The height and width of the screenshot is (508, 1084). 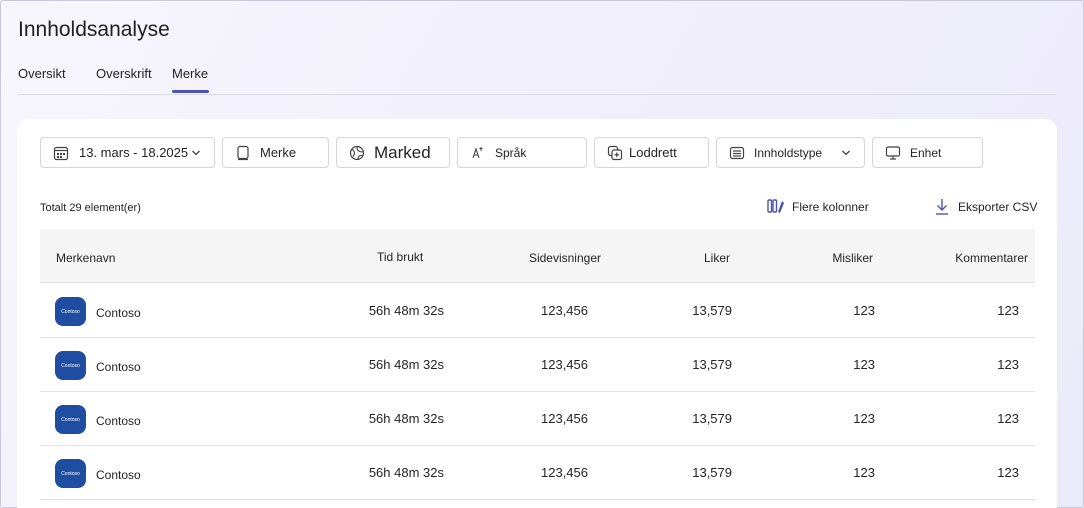 I want to click on export-csv-label: Eksporter CSV, so click(x=998, y=207).